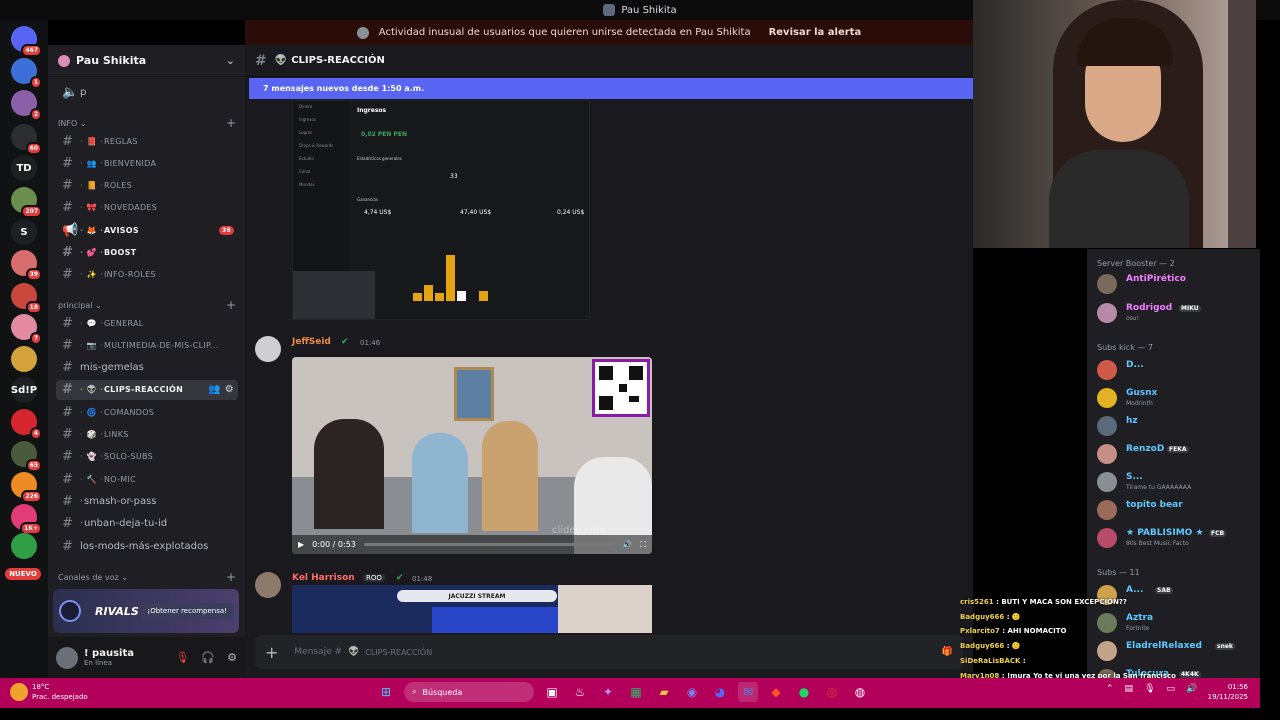 The image size is (1280, 720). What do you see at coordinates (1177, 398) in the screenshot?
I see `member-item: Gusnx Modrinth` at bounding box center [1177, 398].